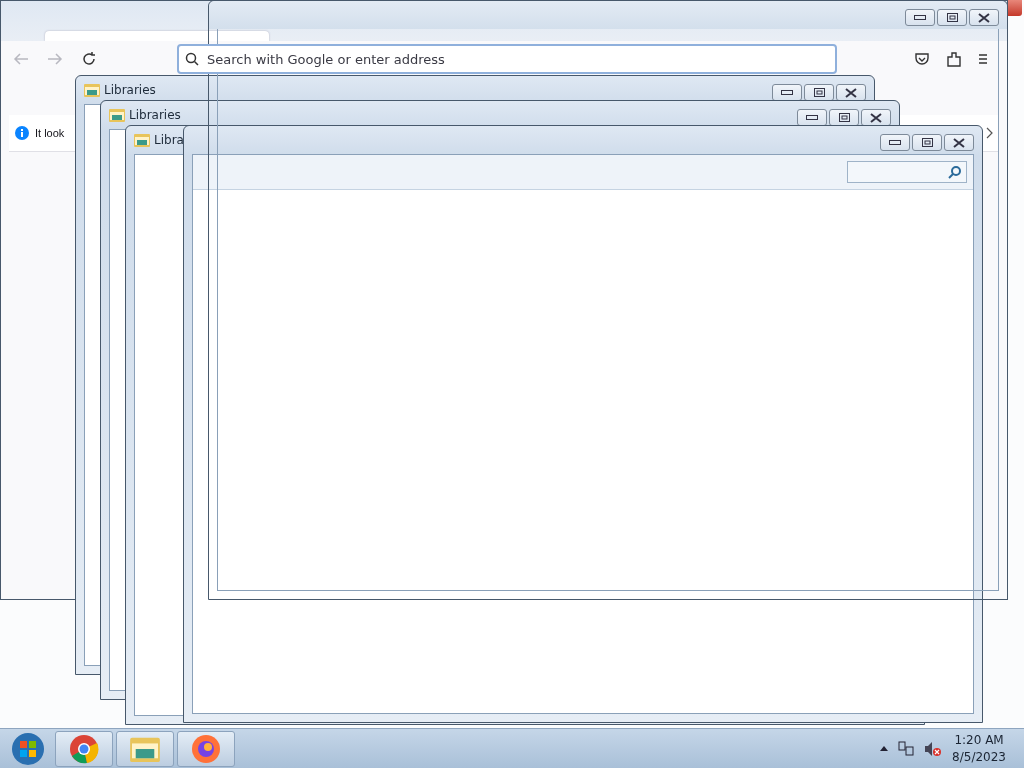 The width and height of the screenshot is (1024, 768). I want to click on puzzle-icon, so click(954, 59).